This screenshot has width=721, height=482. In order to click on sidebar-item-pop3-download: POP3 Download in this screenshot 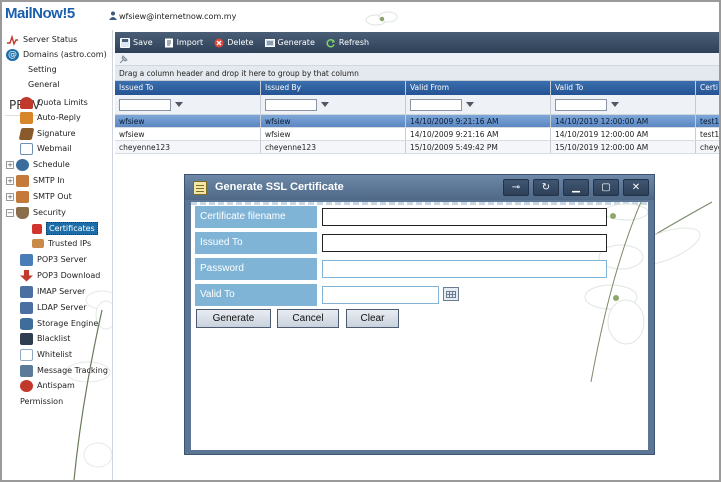, I will do `click(60, 275)`.